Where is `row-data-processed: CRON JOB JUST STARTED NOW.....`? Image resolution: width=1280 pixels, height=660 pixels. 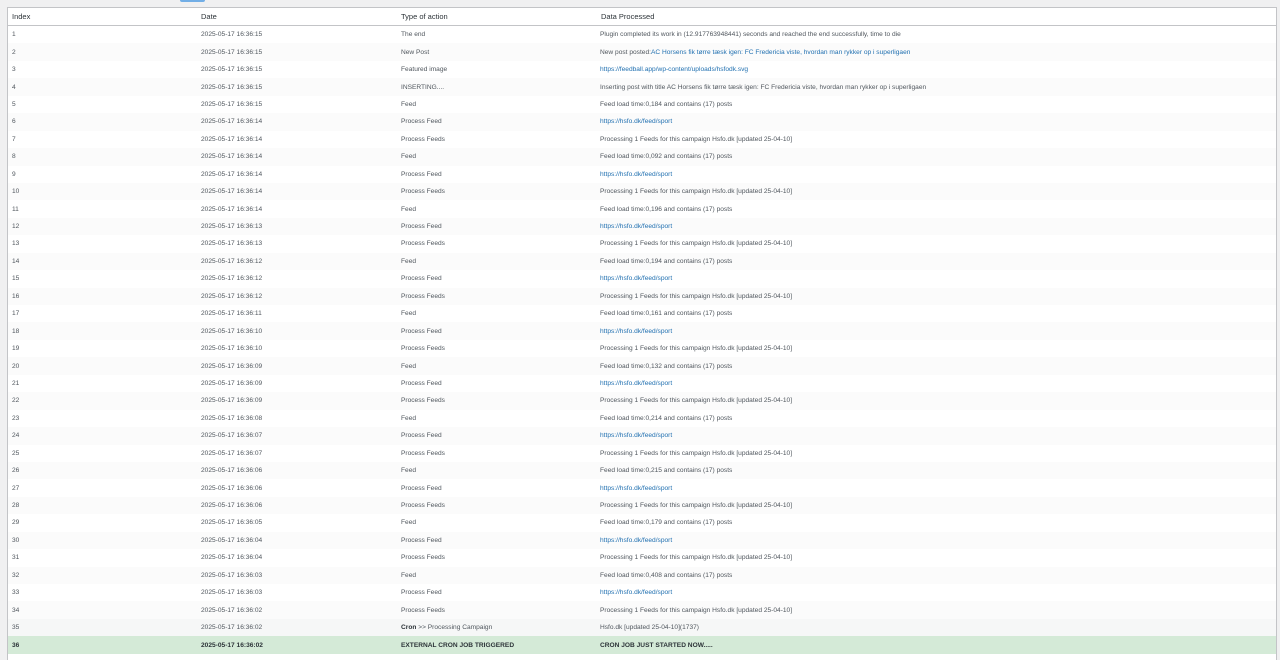
row-data-processed: CRON JOB JUST STARTED NOW..... is located at coordinates (936, 645).